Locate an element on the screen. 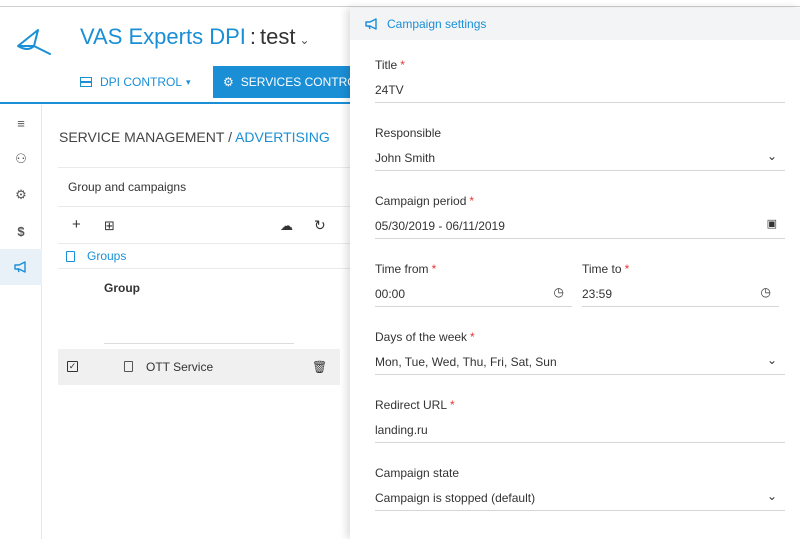 The height and width of the screenshot is (539, 800). top-divider is located at coordinates (400, 6).